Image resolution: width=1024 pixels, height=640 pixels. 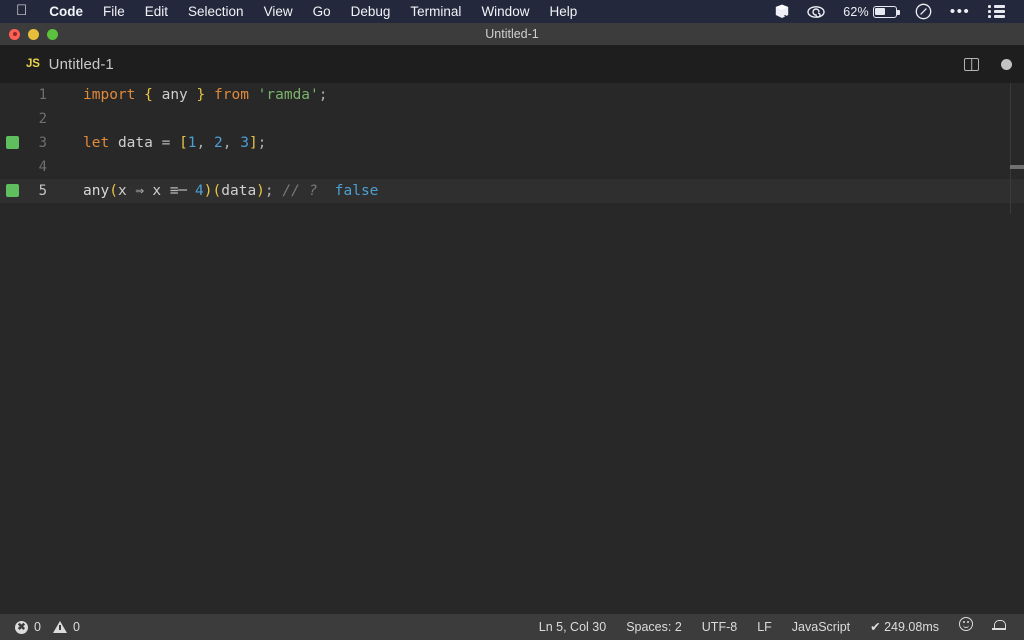 What do you see at coordinates (76, 627) in the screenshot?
I see `warning-count: 0` at bounding box center [76, 627].